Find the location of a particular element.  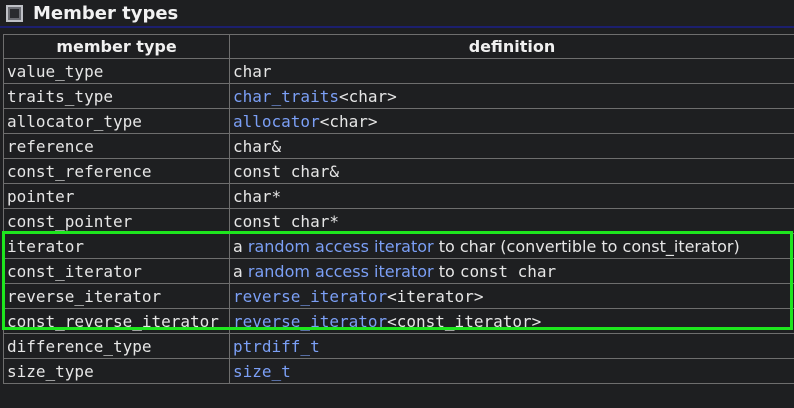

column-header-definition: definition is located at coordinates (511, 46).